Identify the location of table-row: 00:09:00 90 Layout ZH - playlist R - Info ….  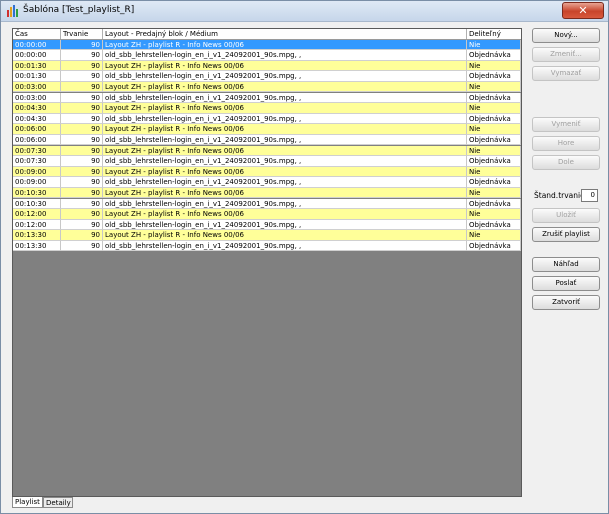
(267, 172).